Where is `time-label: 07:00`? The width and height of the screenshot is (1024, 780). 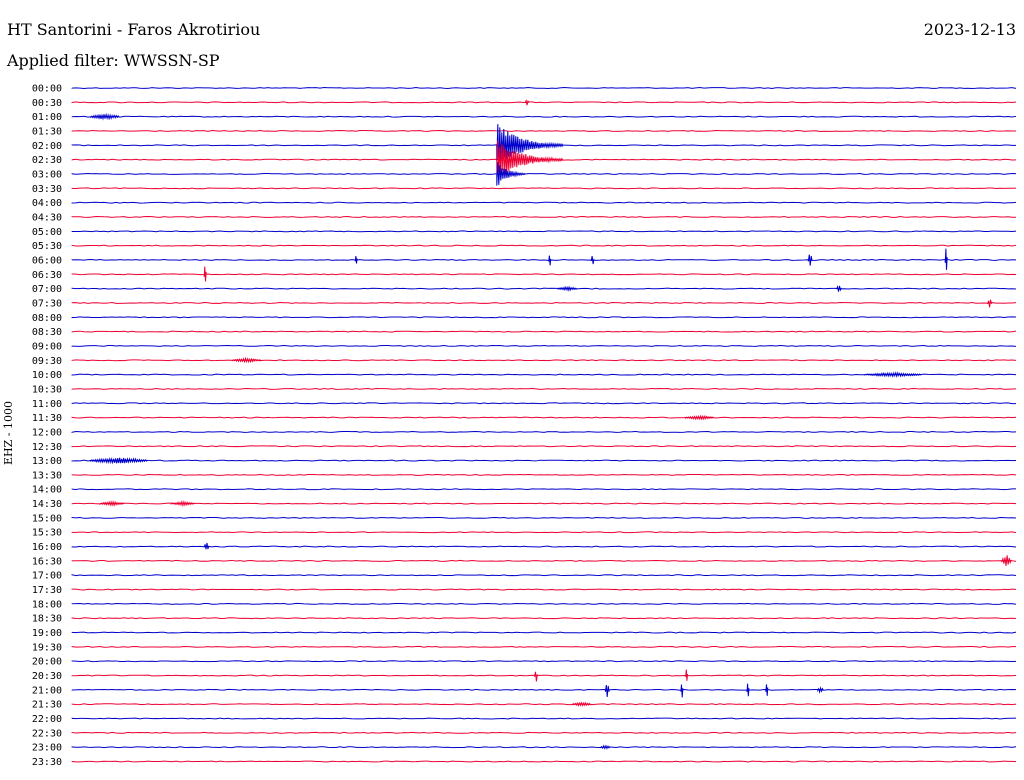
time-label: 07:00 is located at coordinates (47, 289).